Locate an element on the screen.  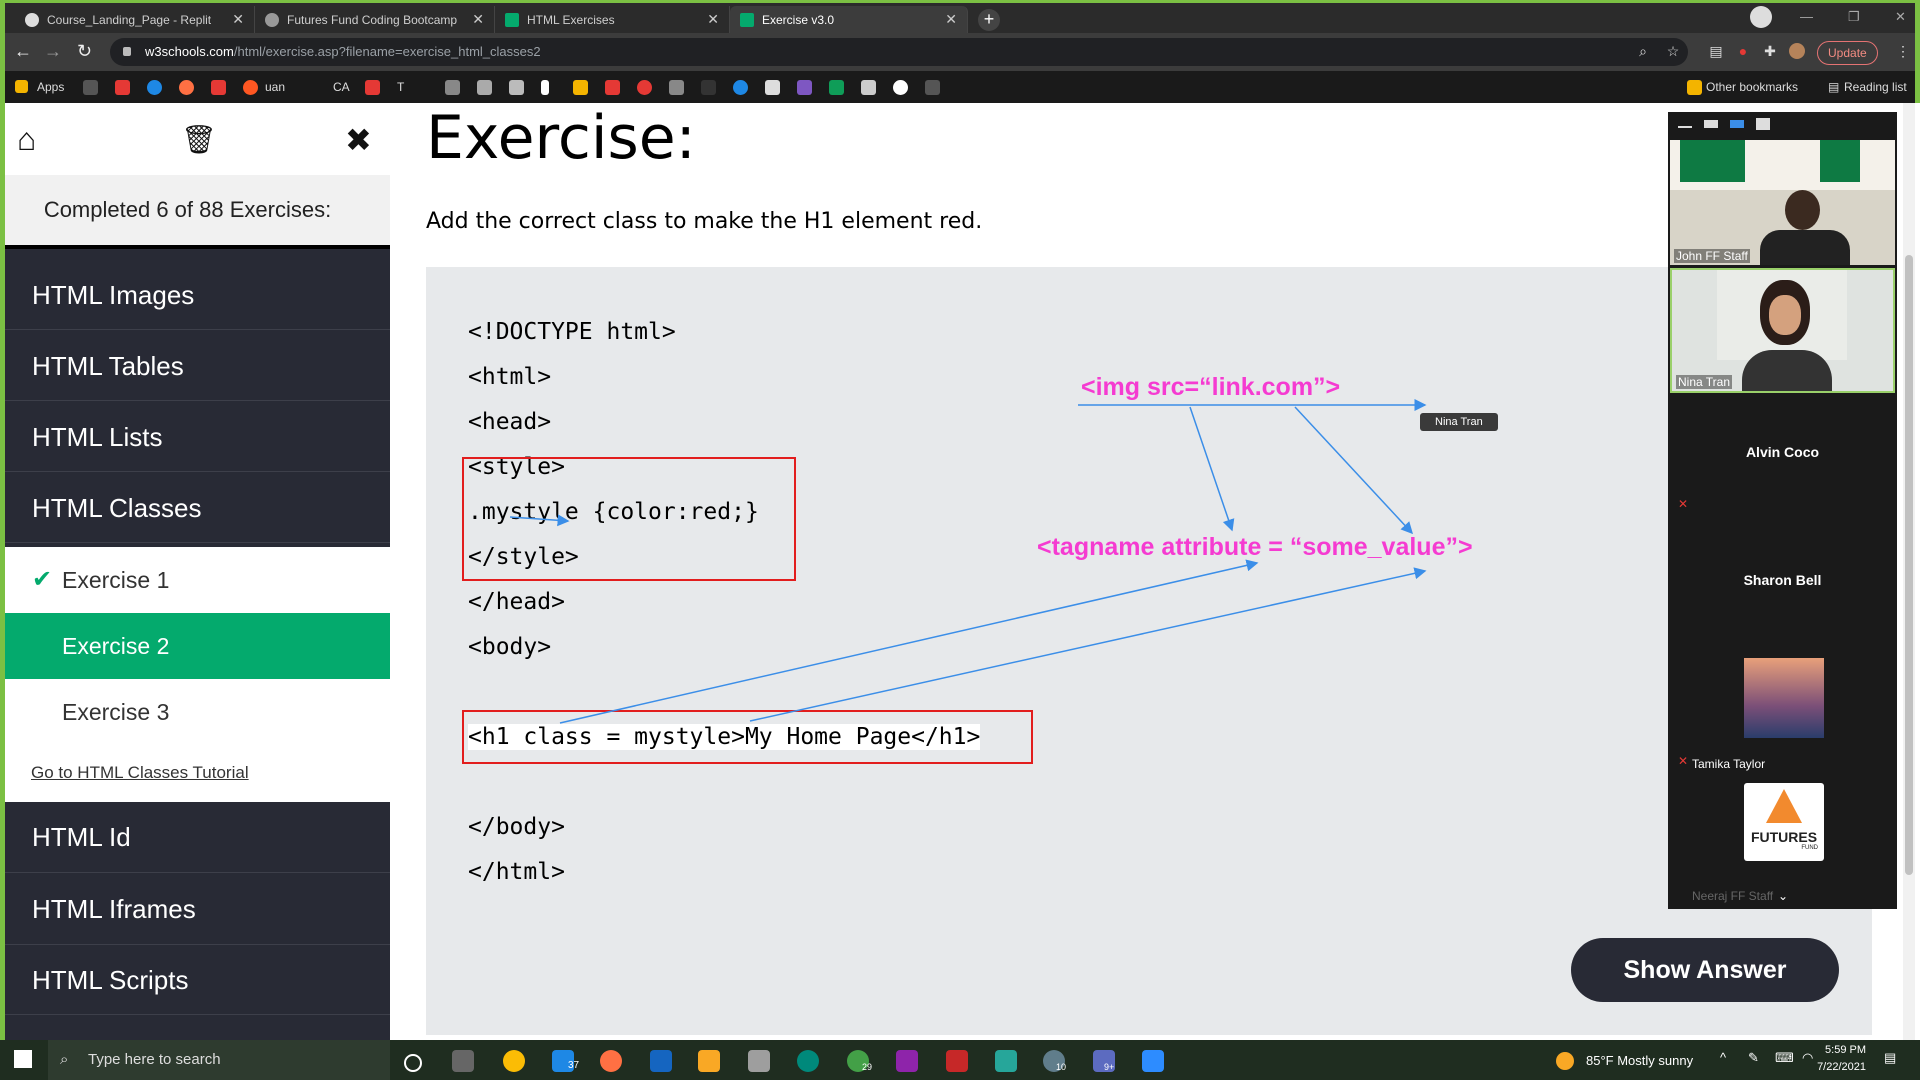
back-icon: ← is located at coordinates (23, 51).